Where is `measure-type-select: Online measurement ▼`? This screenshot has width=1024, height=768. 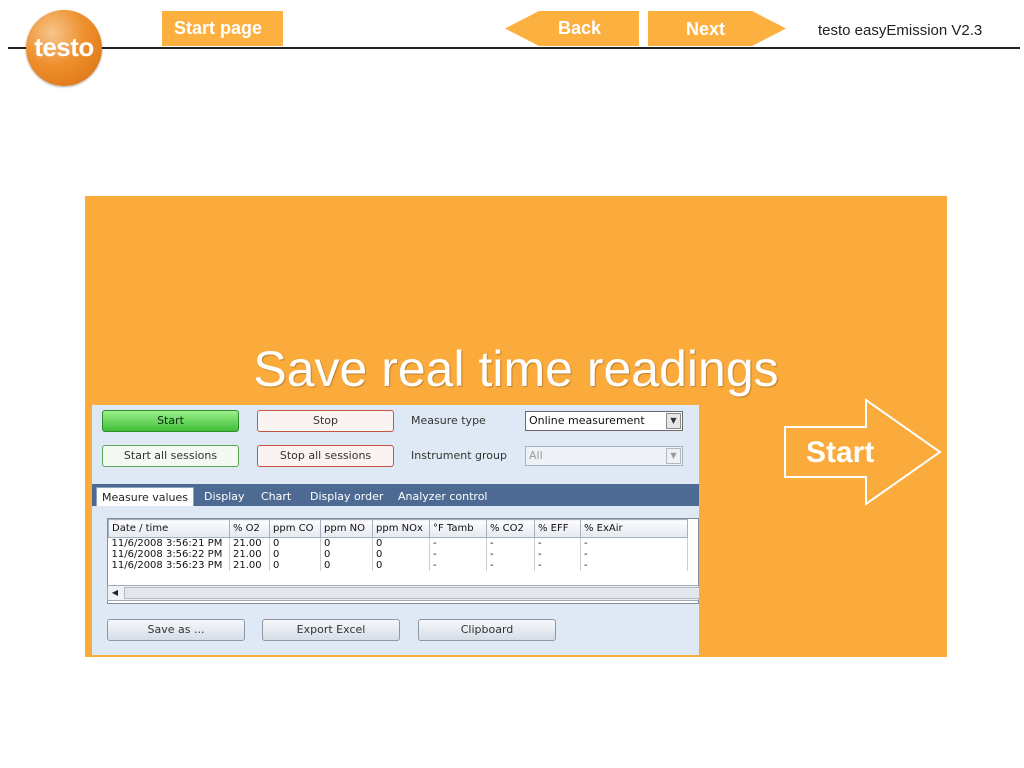 measure-type-select: Online measurement ▼ is located at coordinates (604, 421).